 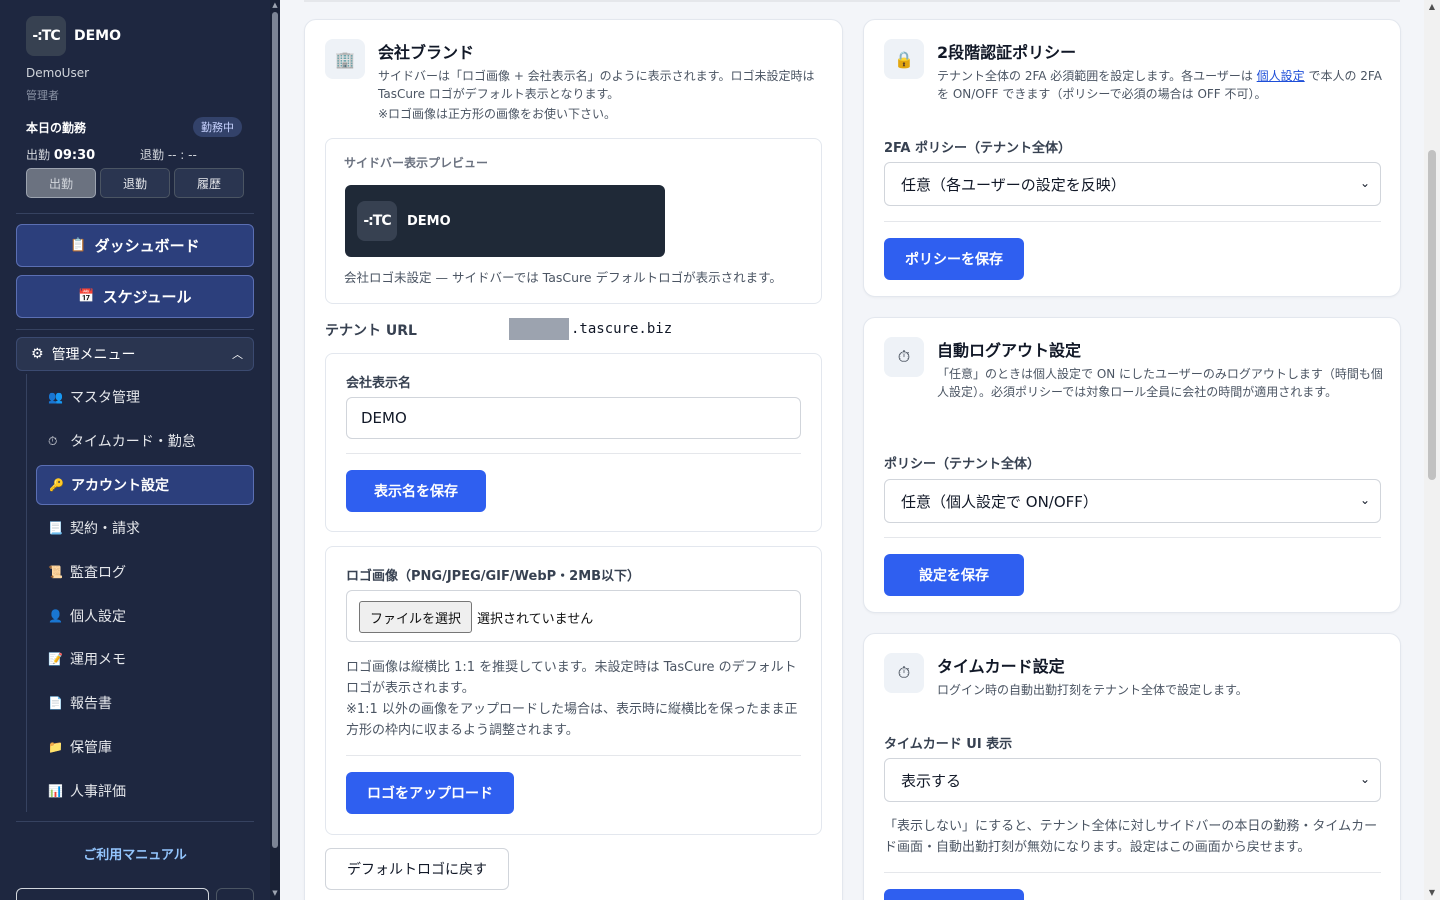 What do you see at coordinates (145, 791) in the screenshot?
I see `sidebar-item-evaluation: 📊 人事評価` at bounding box center [145, 791].